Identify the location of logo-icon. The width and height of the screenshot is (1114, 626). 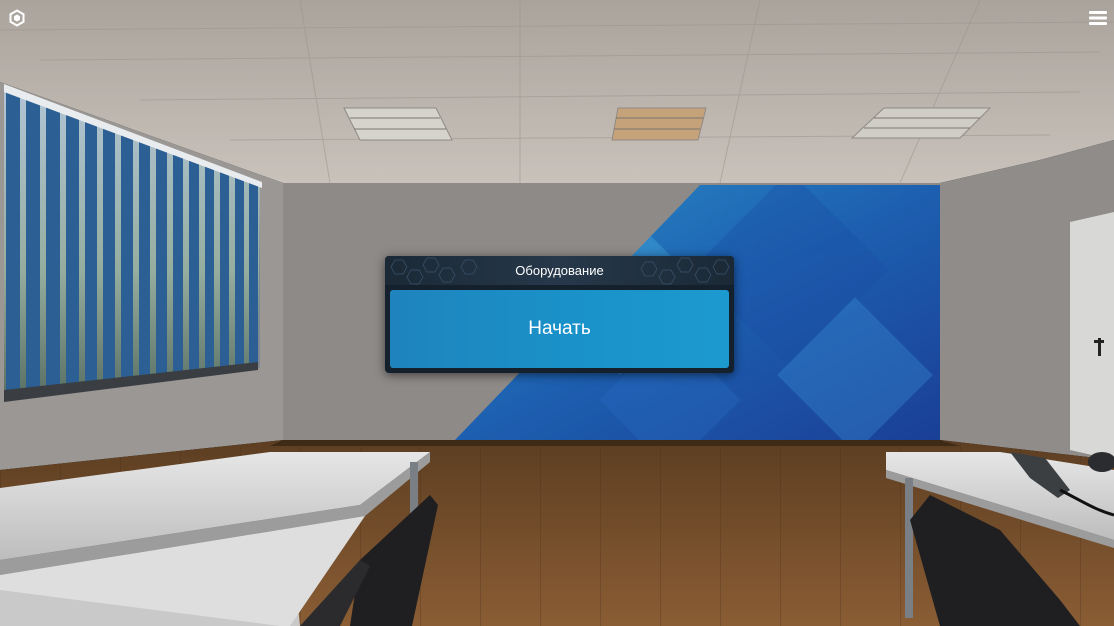
(17, 18).